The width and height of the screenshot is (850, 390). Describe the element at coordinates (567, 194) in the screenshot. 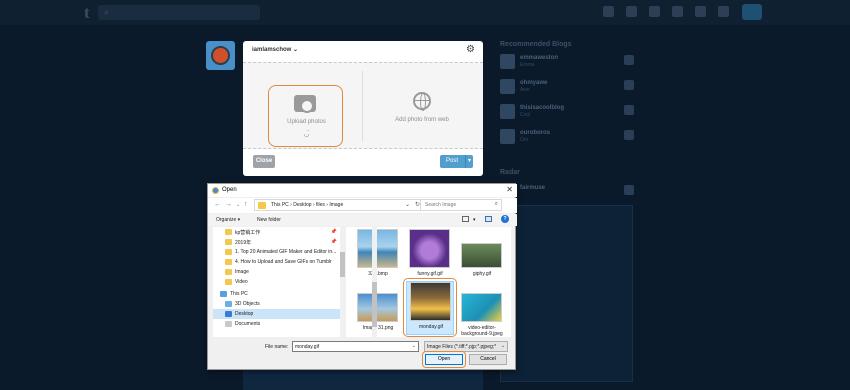

I see `radar-blog-item: fairmuse` at that location.